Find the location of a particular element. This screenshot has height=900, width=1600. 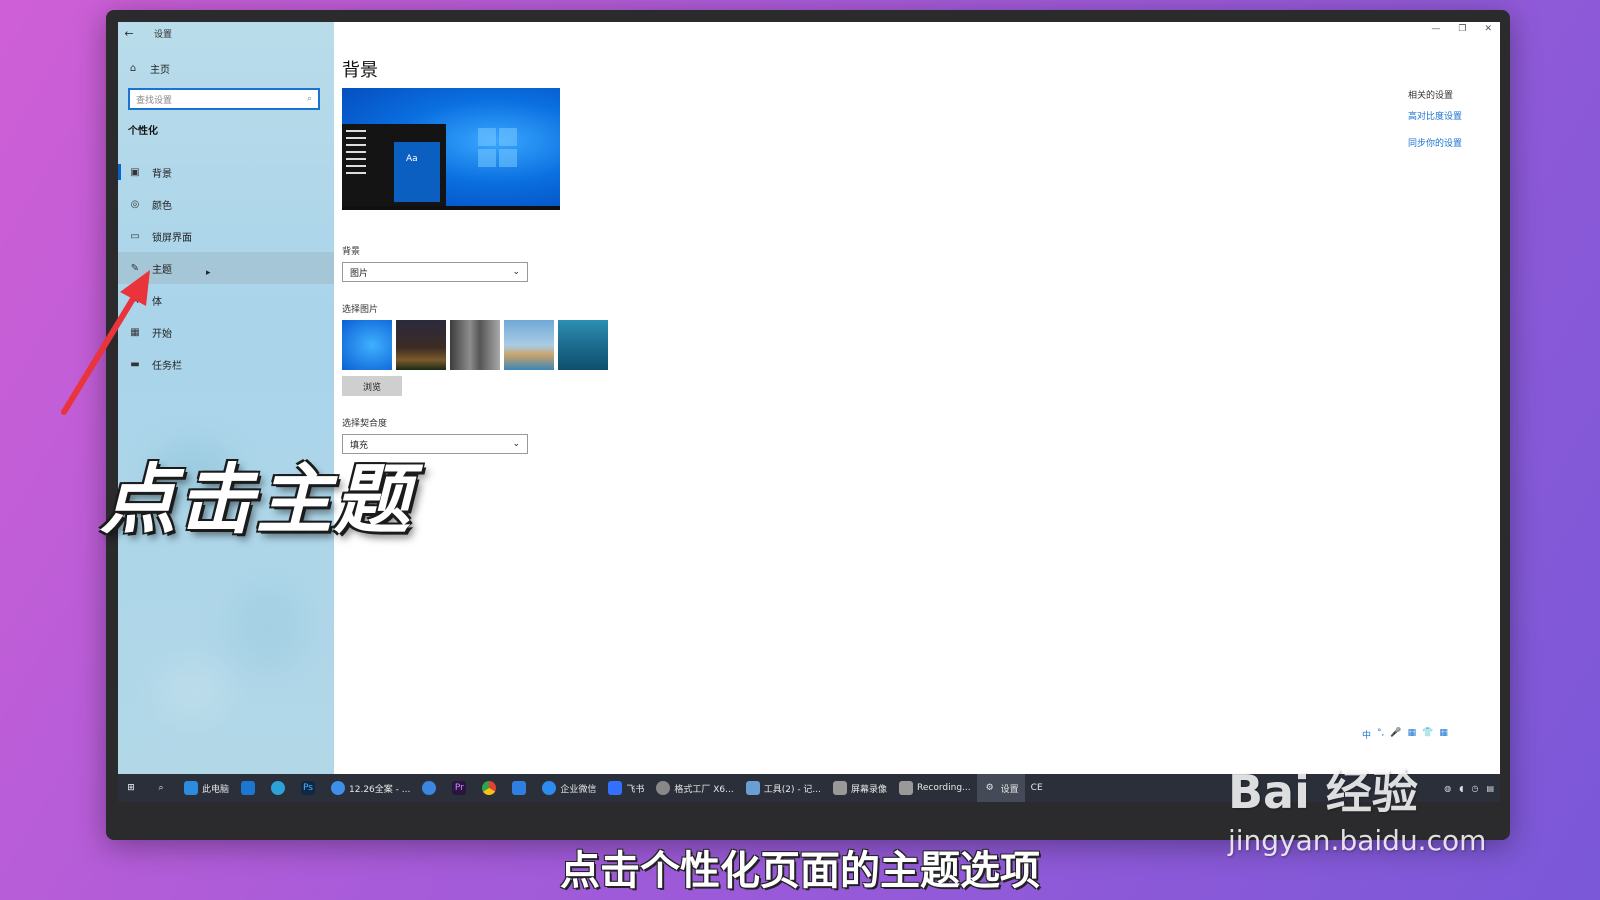

high-contrast-link: 高对比度设置 is located at coordinates (1435, 115).